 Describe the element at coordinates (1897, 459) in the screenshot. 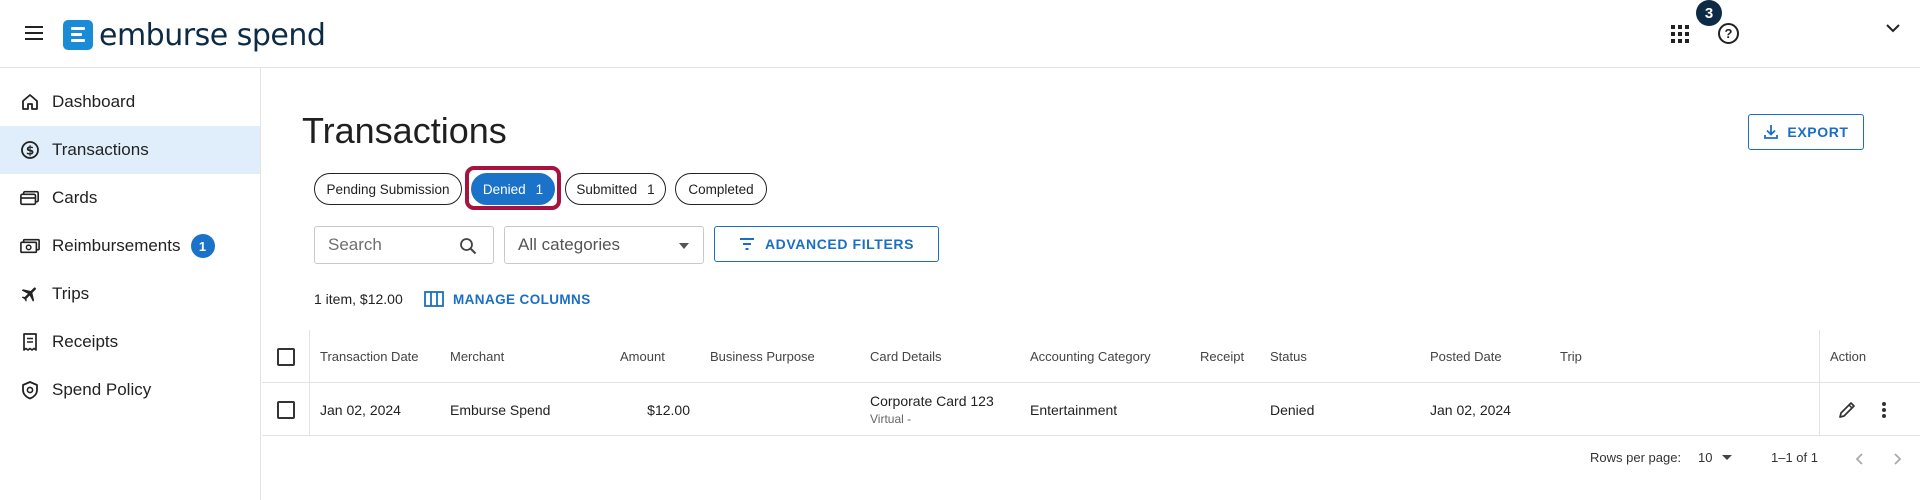

I see `next-page-icon` at that location.